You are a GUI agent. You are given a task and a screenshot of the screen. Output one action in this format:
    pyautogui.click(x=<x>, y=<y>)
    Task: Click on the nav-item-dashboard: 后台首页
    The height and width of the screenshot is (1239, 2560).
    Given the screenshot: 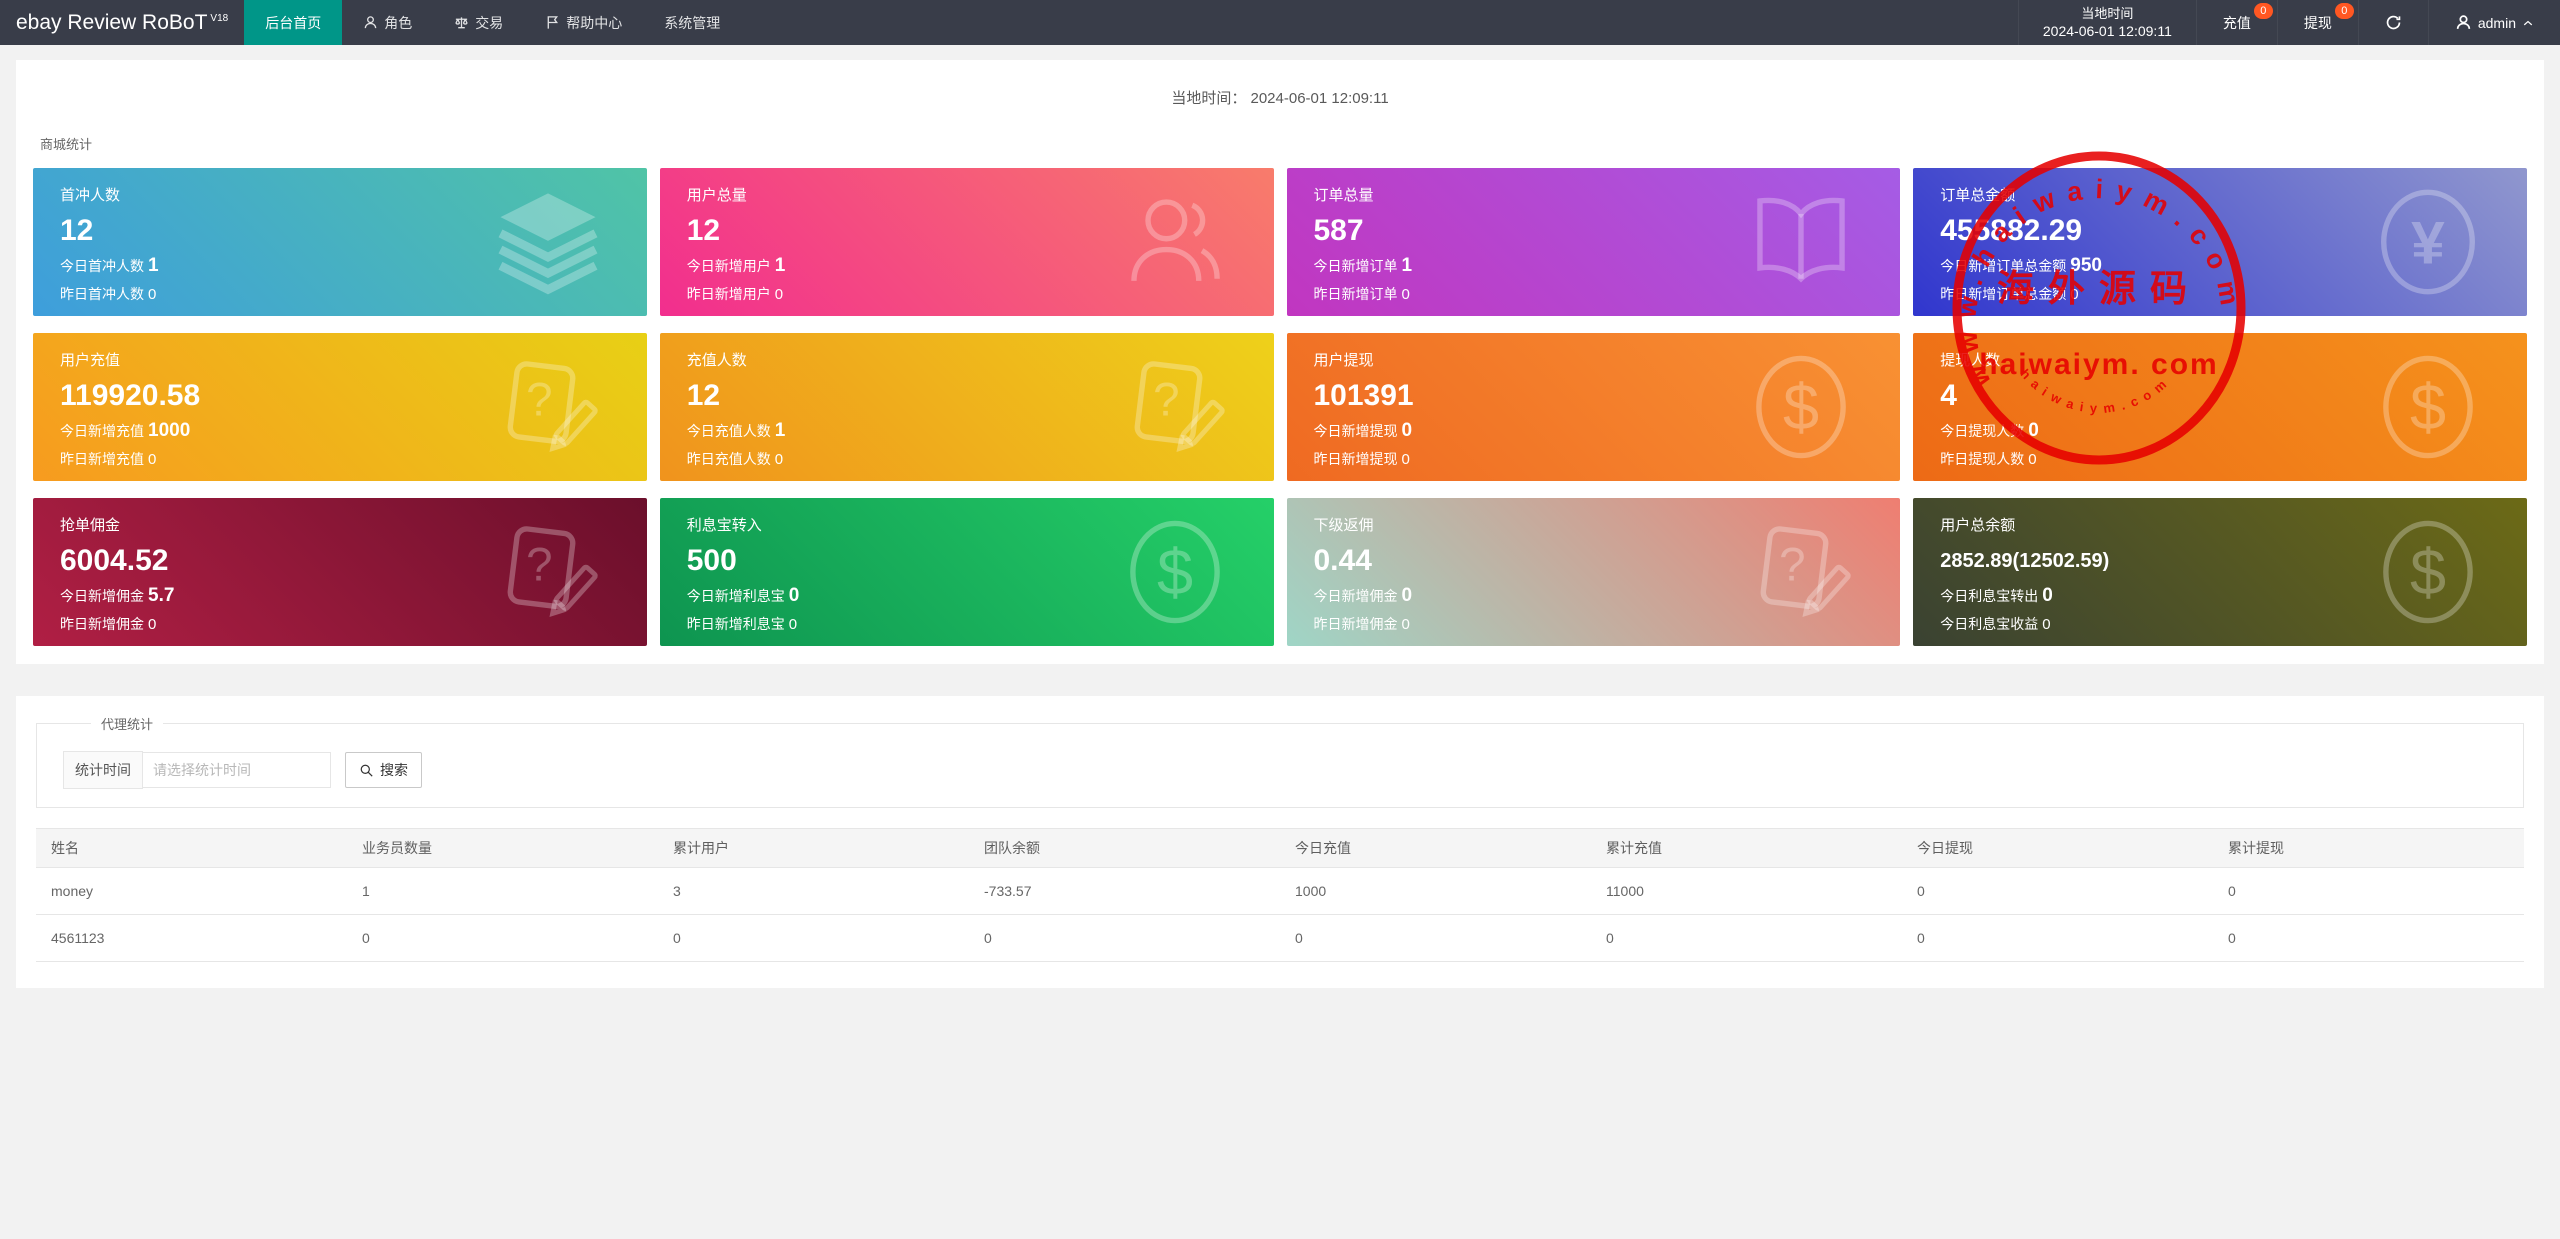 What is the action you would take?
    pyautogui.click(x=293, y=22)
    